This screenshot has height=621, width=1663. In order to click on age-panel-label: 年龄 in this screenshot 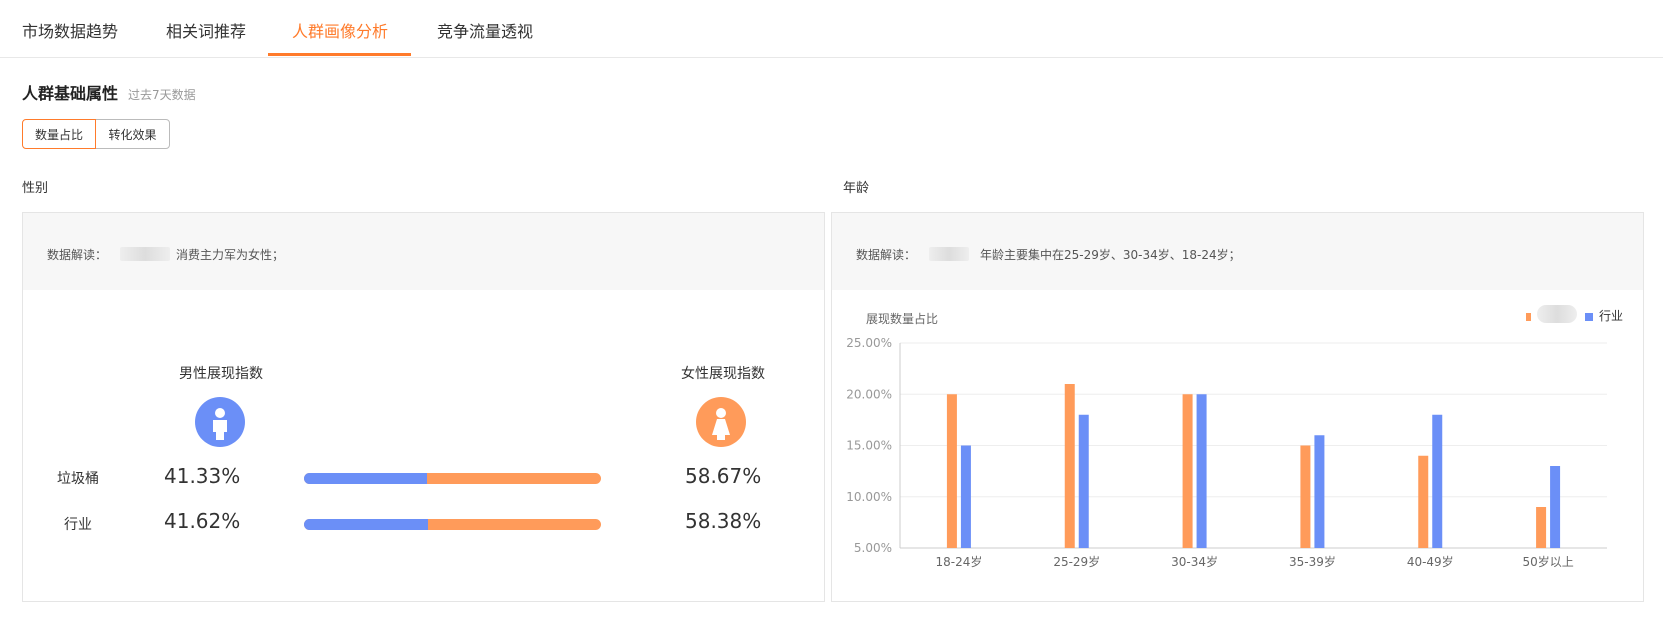, I will do `click(856, 188)`.